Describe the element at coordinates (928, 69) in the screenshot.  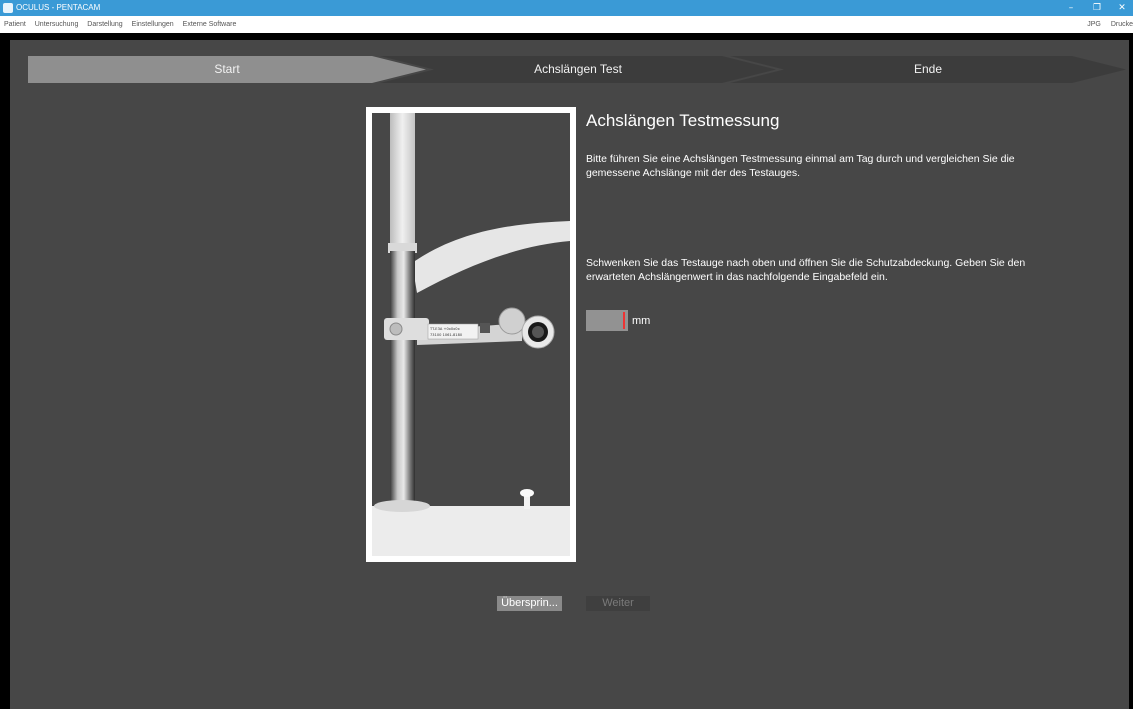
I see `step-ende: Ende` at that location.